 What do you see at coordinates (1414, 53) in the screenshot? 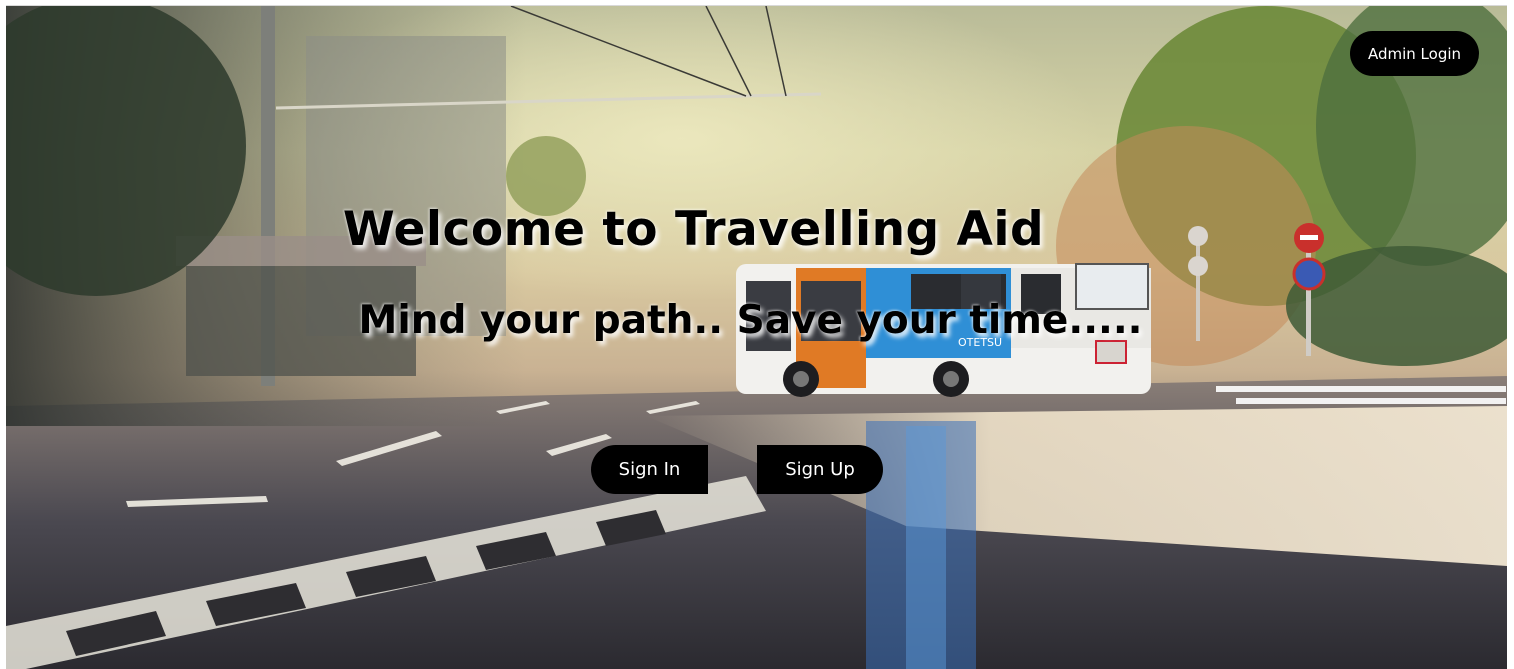
I see `admin-login-button: Admin Login` at bounding box center [1414, 53].